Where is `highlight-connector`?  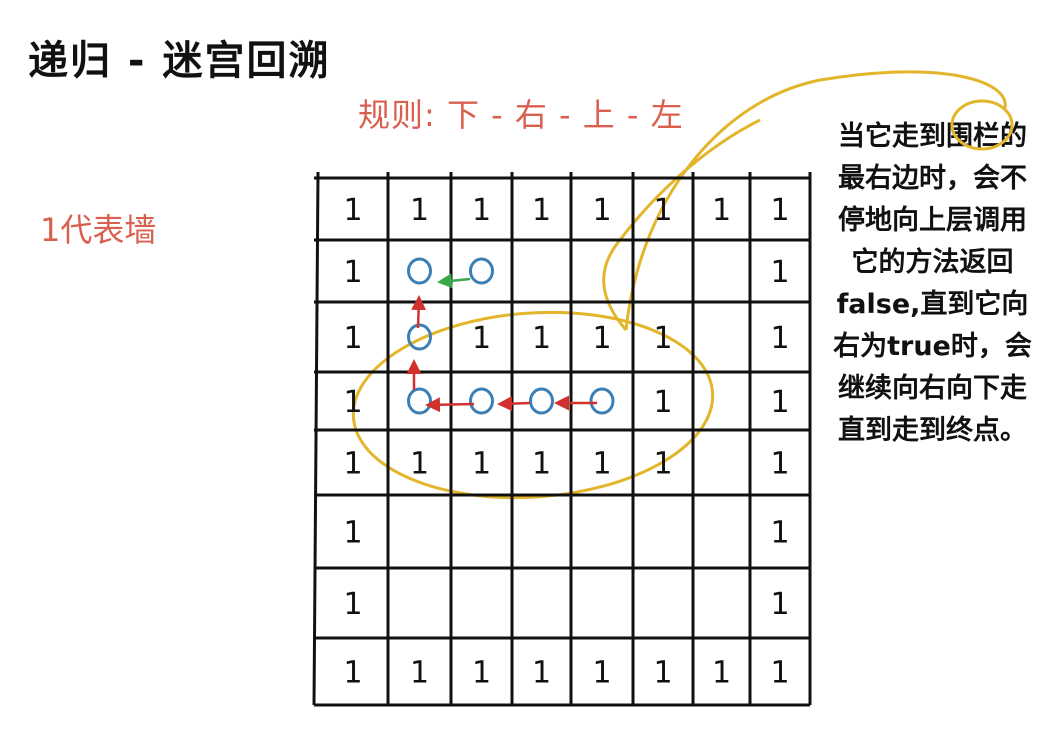 highlight-connector is located at coordinates (815, 200).